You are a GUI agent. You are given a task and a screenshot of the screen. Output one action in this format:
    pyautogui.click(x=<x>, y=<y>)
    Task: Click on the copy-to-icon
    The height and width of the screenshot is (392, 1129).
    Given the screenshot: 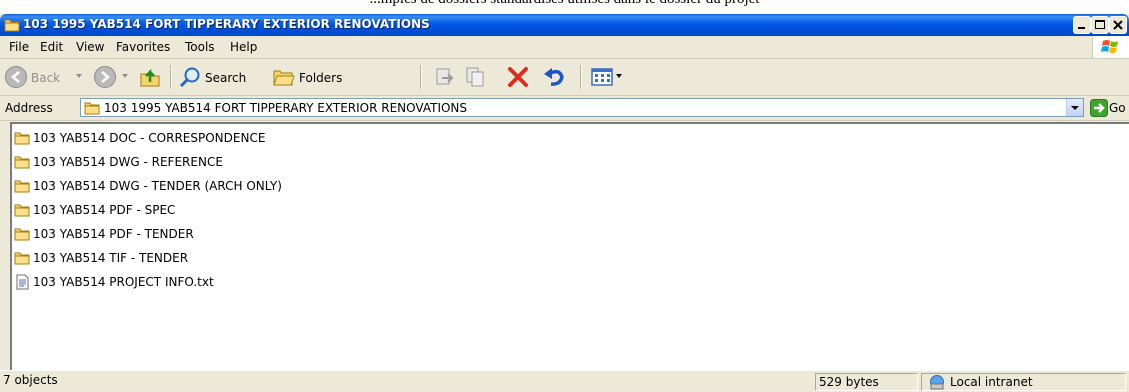 What is the action you would take?
    pyautogui.click(x=475, y=77)
    